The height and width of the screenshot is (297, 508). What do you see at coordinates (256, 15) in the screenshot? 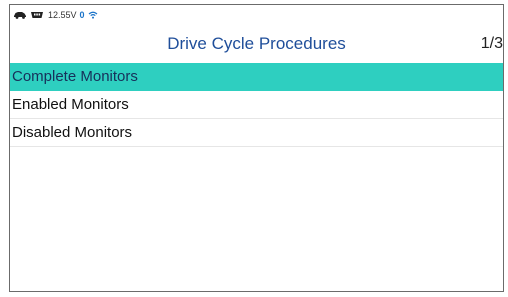
I see `status-bar: 12.55V 0` at bounding box center [256, 15].